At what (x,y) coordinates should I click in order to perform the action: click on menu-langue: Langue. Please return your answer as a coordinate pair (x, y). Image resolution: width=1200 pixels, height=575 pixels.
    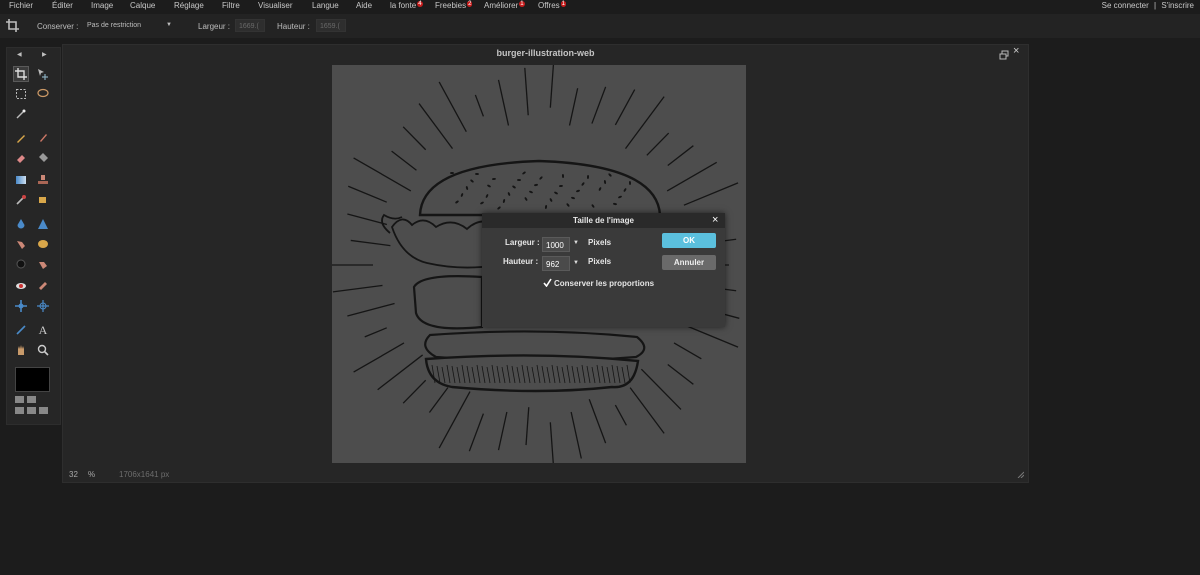
    Looking at the image, I should click on (325, 5).